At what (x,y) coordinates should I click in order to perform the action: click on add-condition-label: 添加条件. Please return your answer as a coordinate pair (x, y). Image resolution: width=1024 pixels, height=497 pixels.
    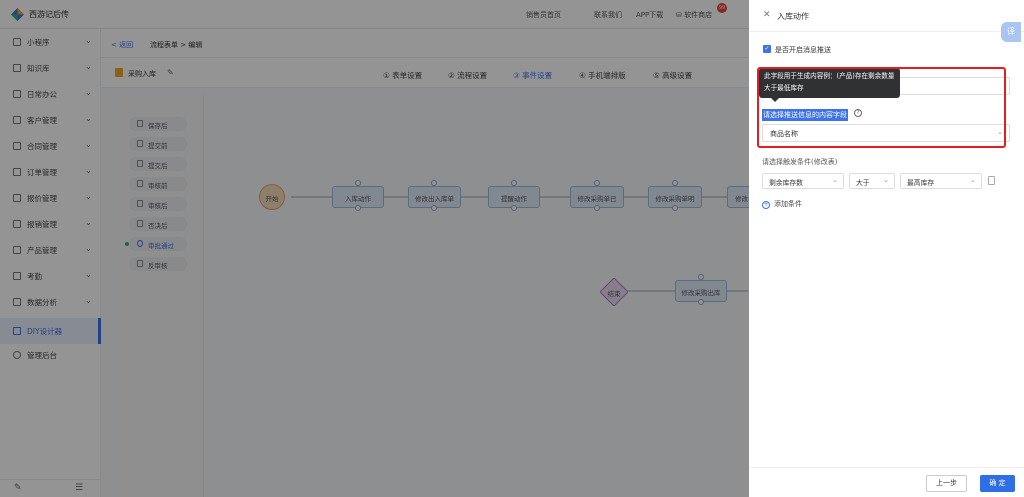
    Looking at the image, I should click on (788, 204).